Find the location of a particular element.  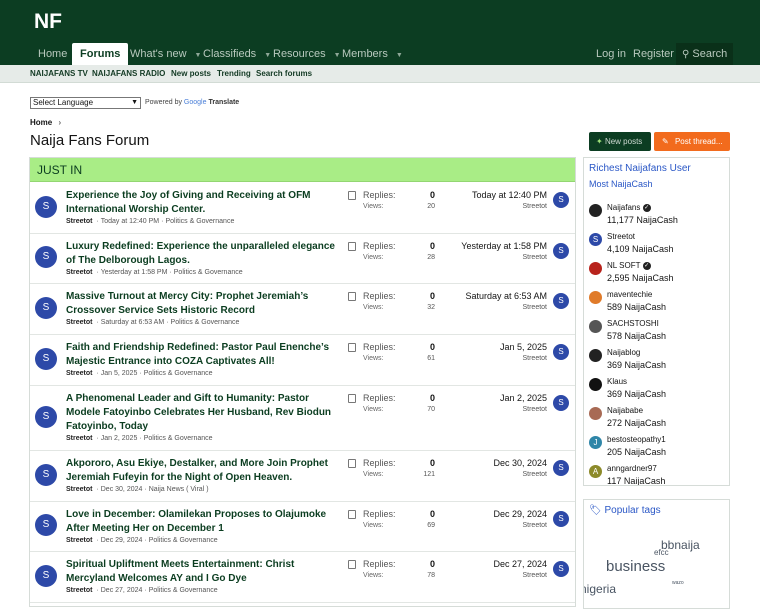

user-name-label: Streetot is located at coordinates (621, 236).